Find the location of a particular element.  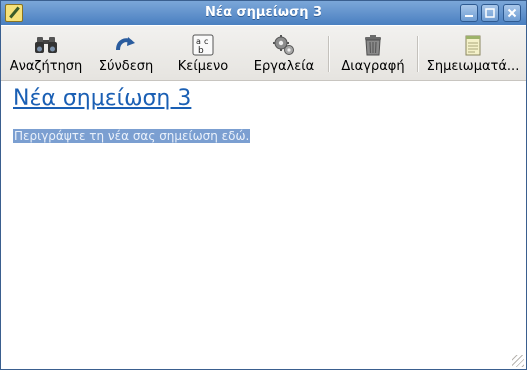

close-icon is located at coordinates (512, 13).